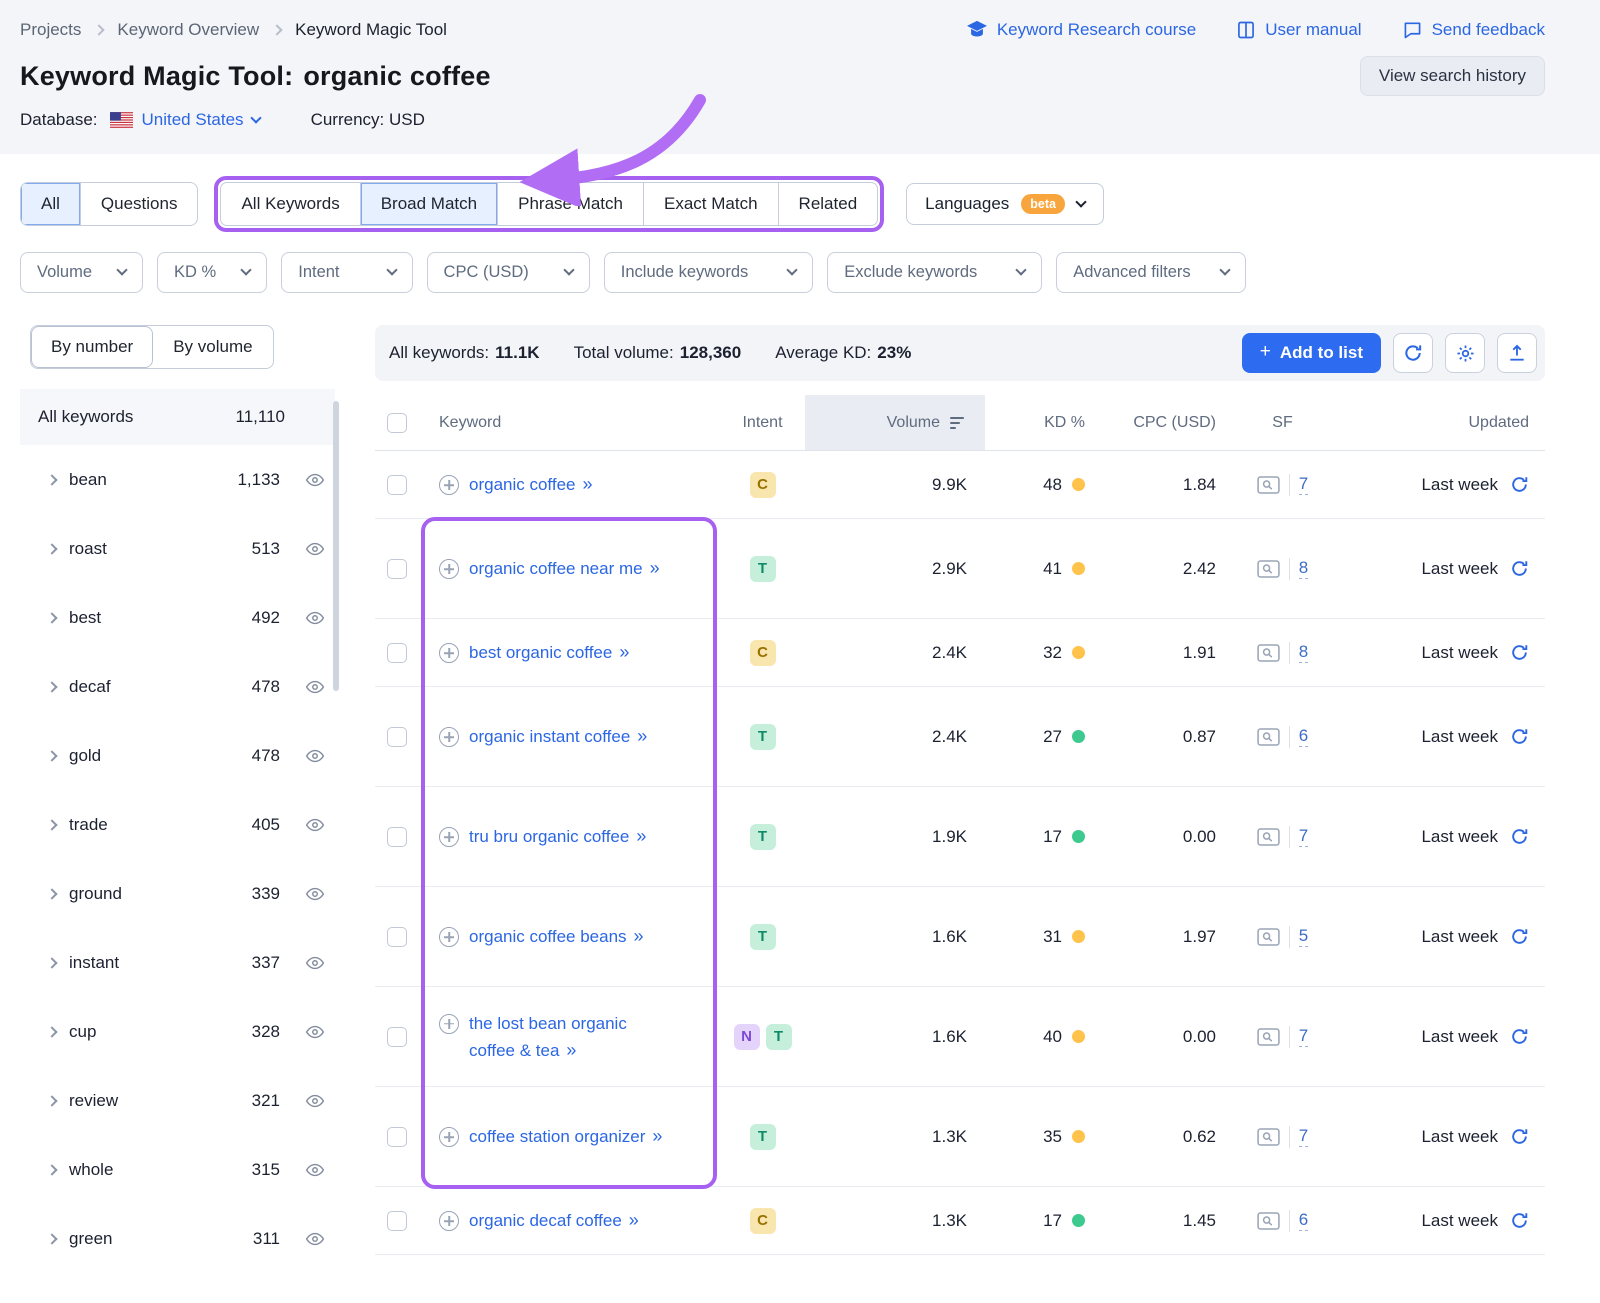 The height and width of the screenshot is (1303, 1600). I want to click on breadcrumb-projects: Projects, so click(50, 30).